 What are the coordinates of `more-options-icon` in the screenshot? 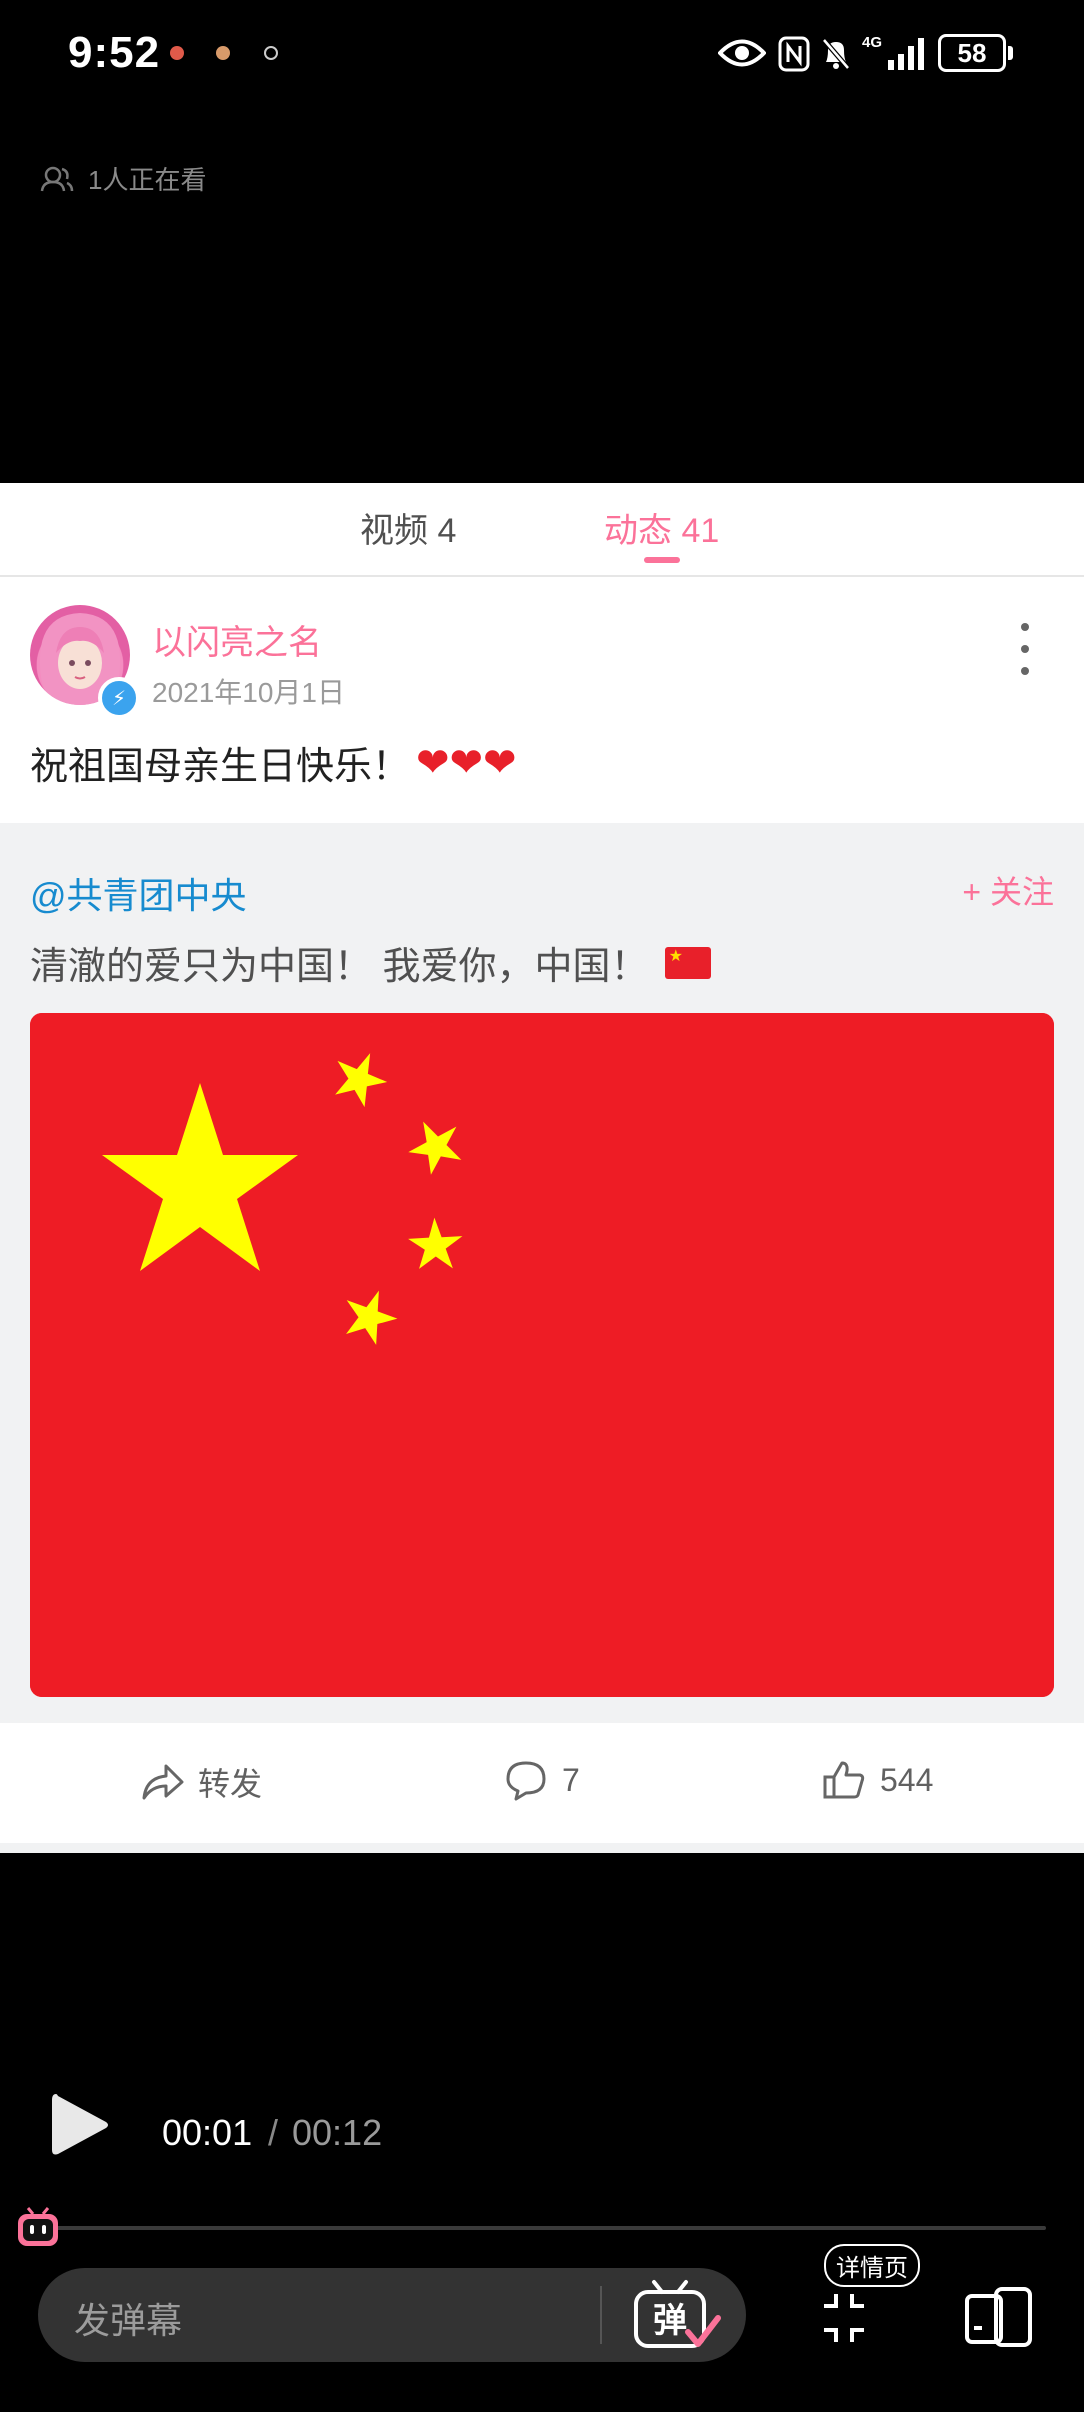 It's located at (1025, 649).